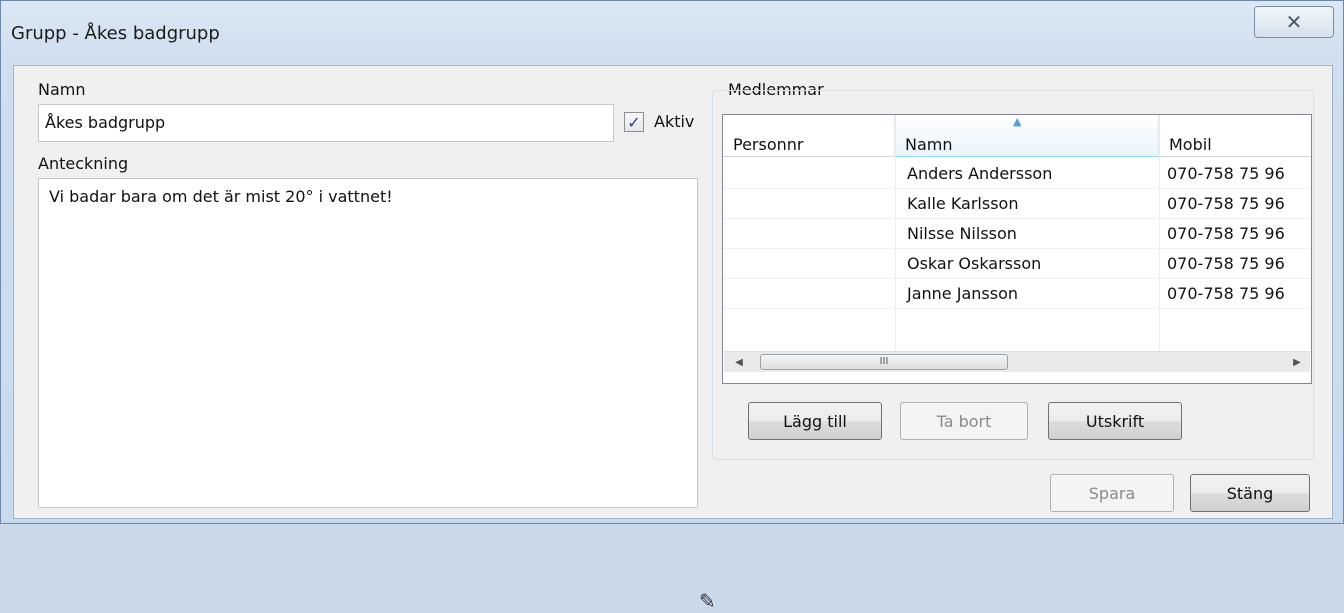 The image size is (1344, 613). I want to click on active-label: Aktiv, so click(674, 121).